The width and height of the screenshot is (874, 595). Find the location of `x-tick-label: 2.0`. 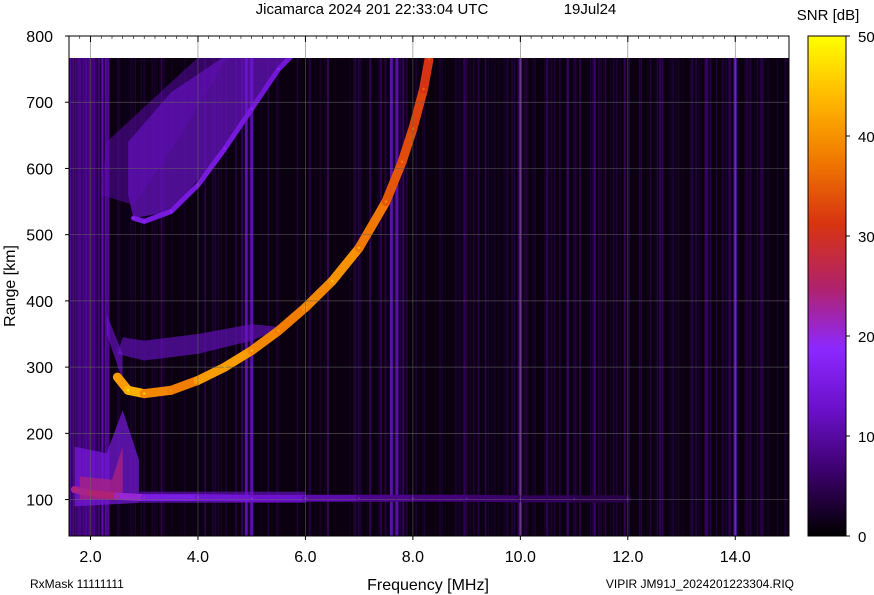

x-tick-label: 2.0 is located at coordinates (90, 557).